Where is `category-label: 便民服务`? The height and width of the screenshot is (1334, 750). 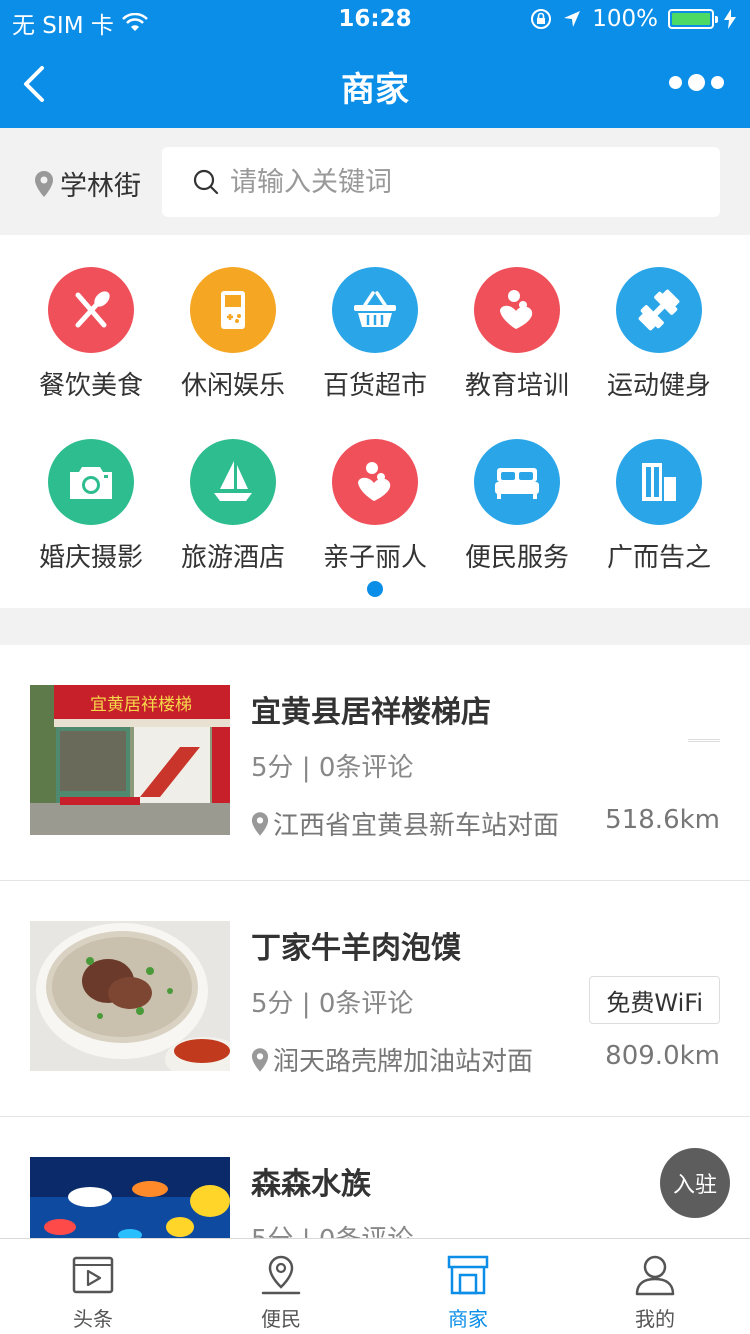
category-label: 便民服务 is located at coordinates (516, 558).